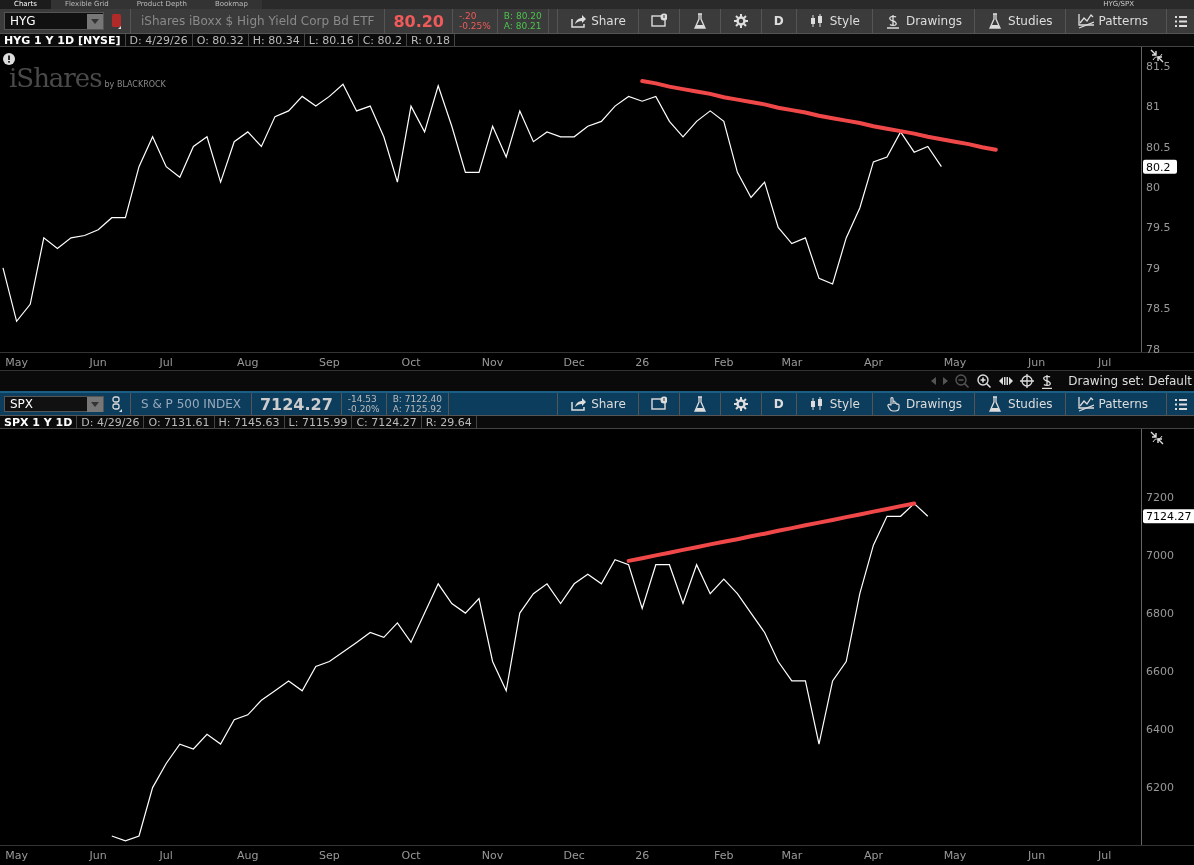 The width and height of the screenshot is (1194, 865). What do you see at coordinates (1160, 671) in the screenshot?
I see `axis-label: 6600` at bounding box center [1160, 671].